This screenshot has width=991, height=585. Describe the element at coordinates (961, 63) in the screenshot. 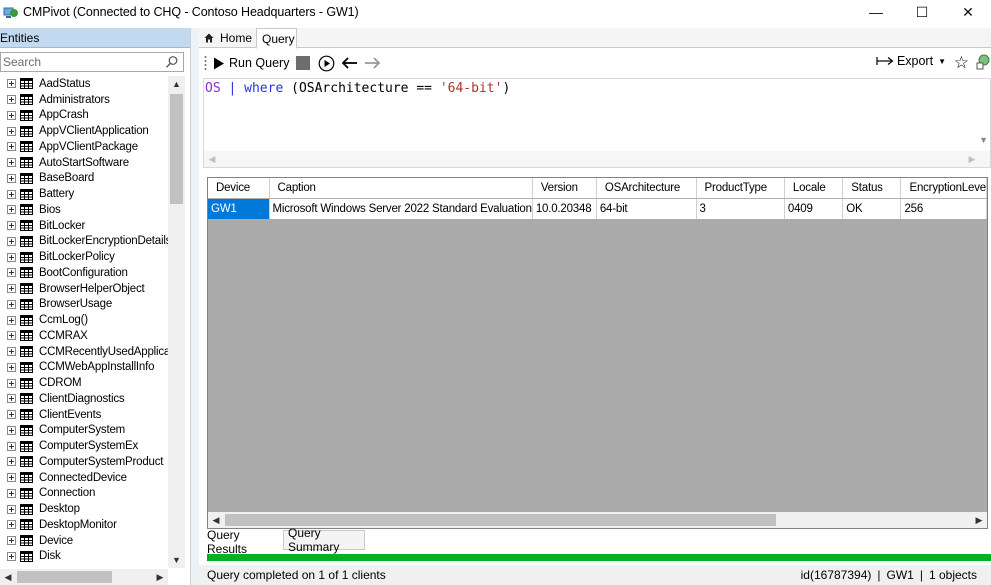

I see `favorite-star-icon: ☆` at that location.